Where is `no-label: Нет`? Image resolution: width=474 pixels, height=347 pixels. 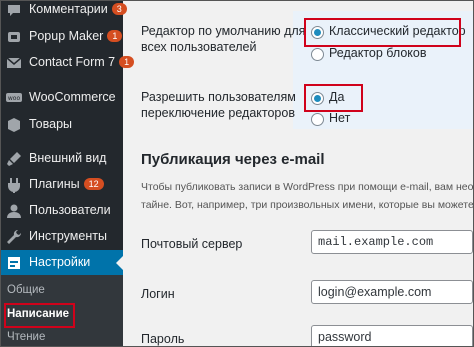 no-label: Нет is located at coordinates (339, 118).